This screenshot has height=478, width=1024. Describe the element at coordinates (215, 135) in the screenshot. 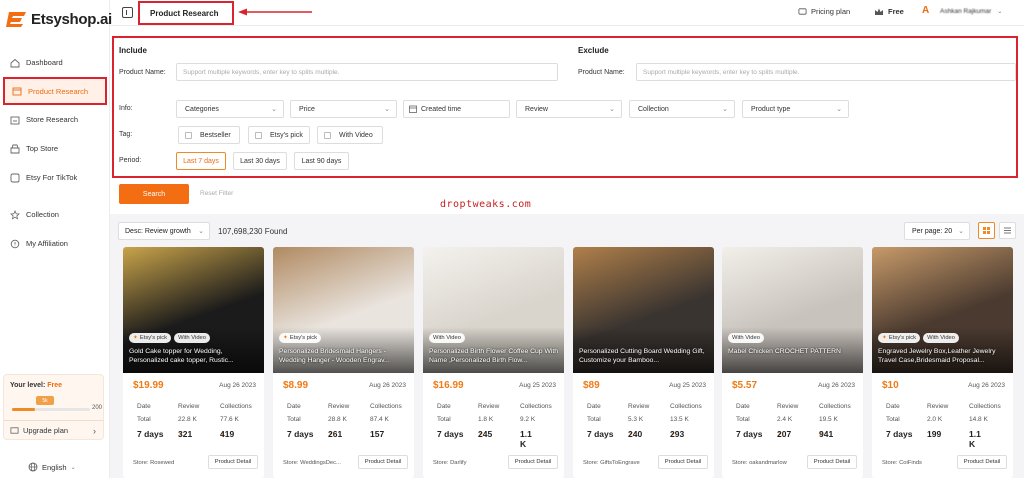

I see `tag-text: Bestseller` at that location.